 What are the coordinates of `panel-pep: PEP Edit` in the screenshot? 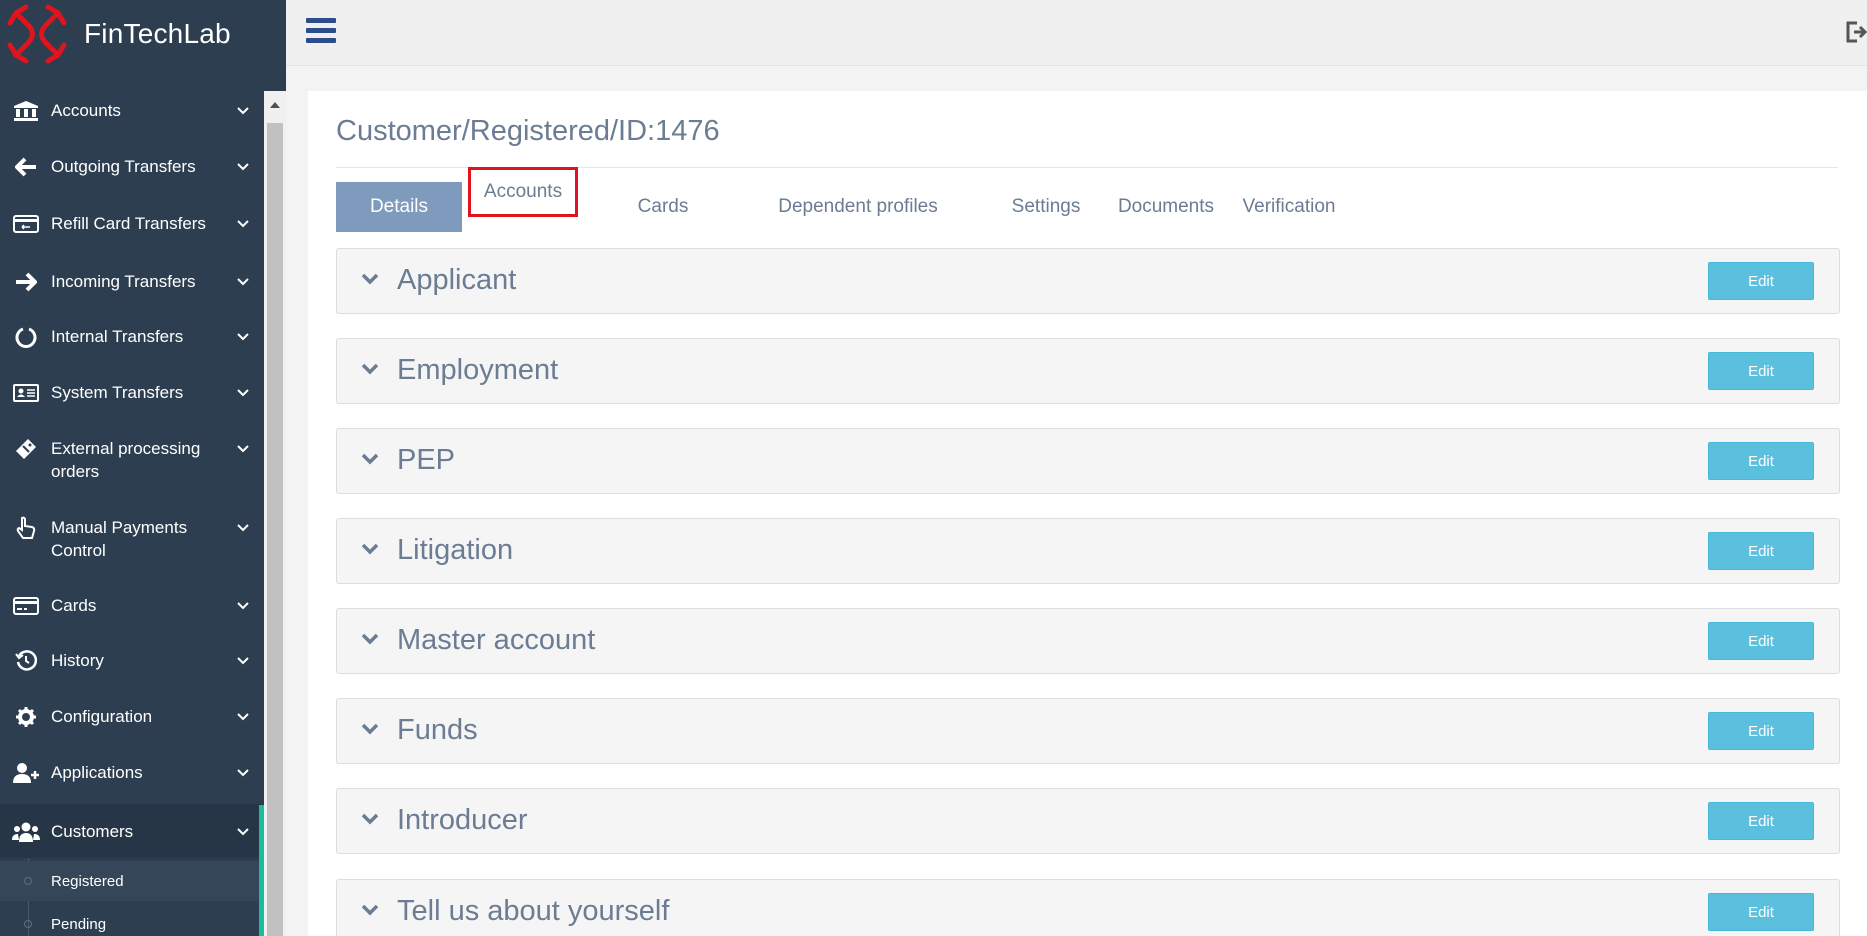 It's located at (1088, 461).